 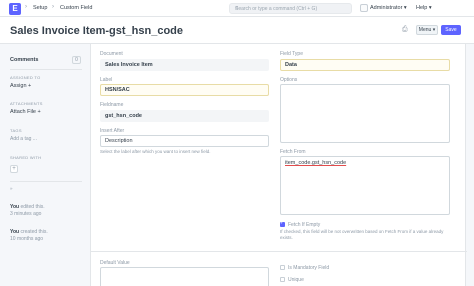 I want to click on assign-link: Assign +, so click(x=20, y=86).